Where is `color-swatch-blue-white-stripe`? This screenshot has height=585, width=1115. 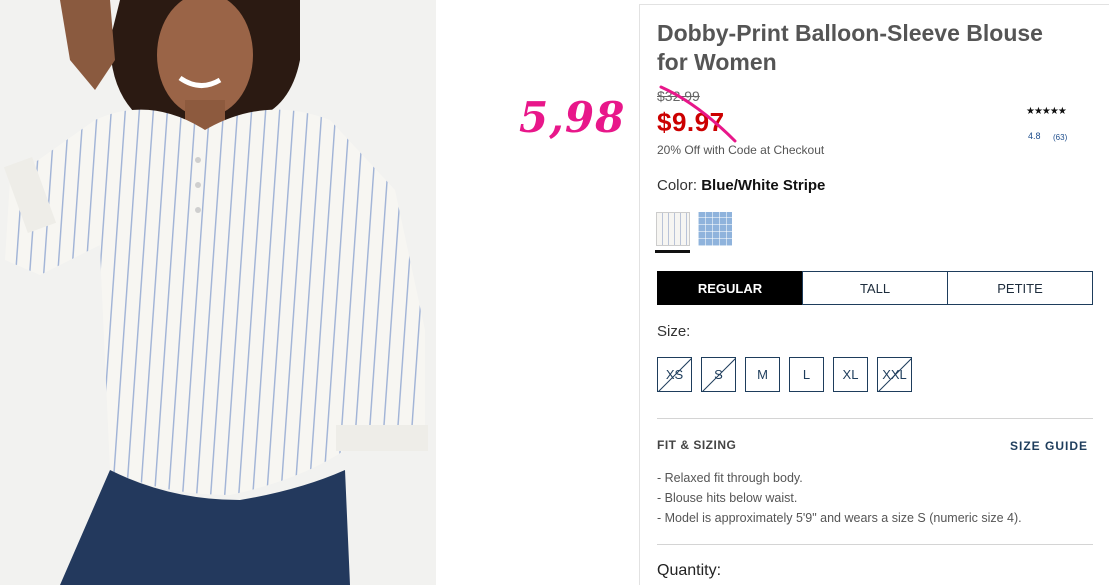
color-swatch-blue-white-stripe is located at coordinates (673, 229).